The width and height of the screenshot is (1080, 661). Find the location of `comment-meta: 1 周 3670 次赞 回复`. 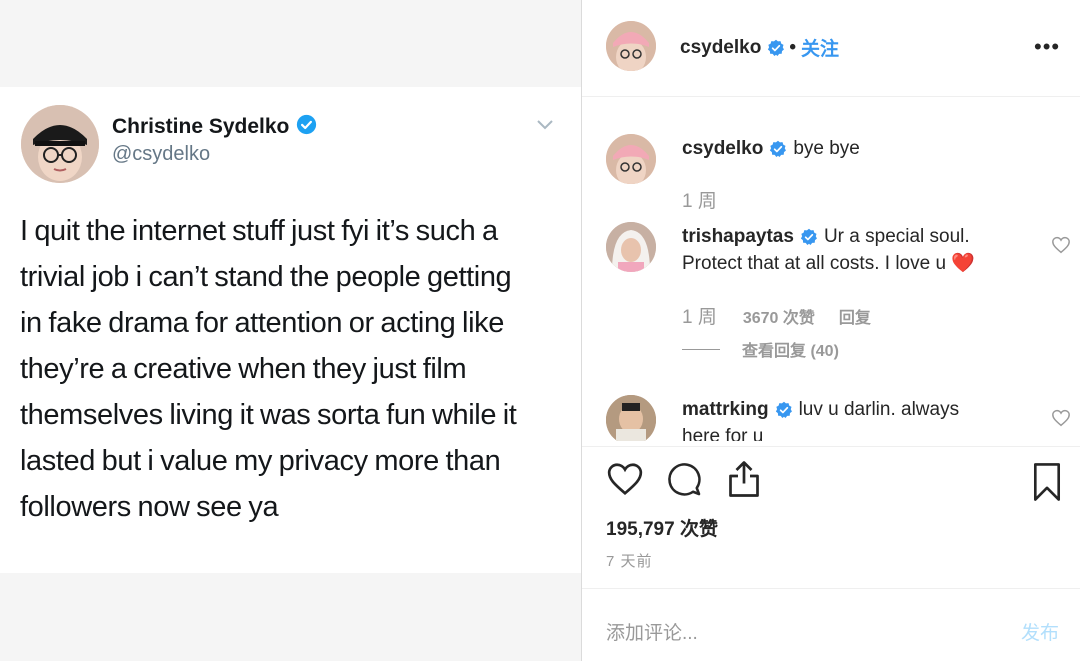

comment-meta: 1 周 3670 次赞 回复 is located at coordinates (776, 315).